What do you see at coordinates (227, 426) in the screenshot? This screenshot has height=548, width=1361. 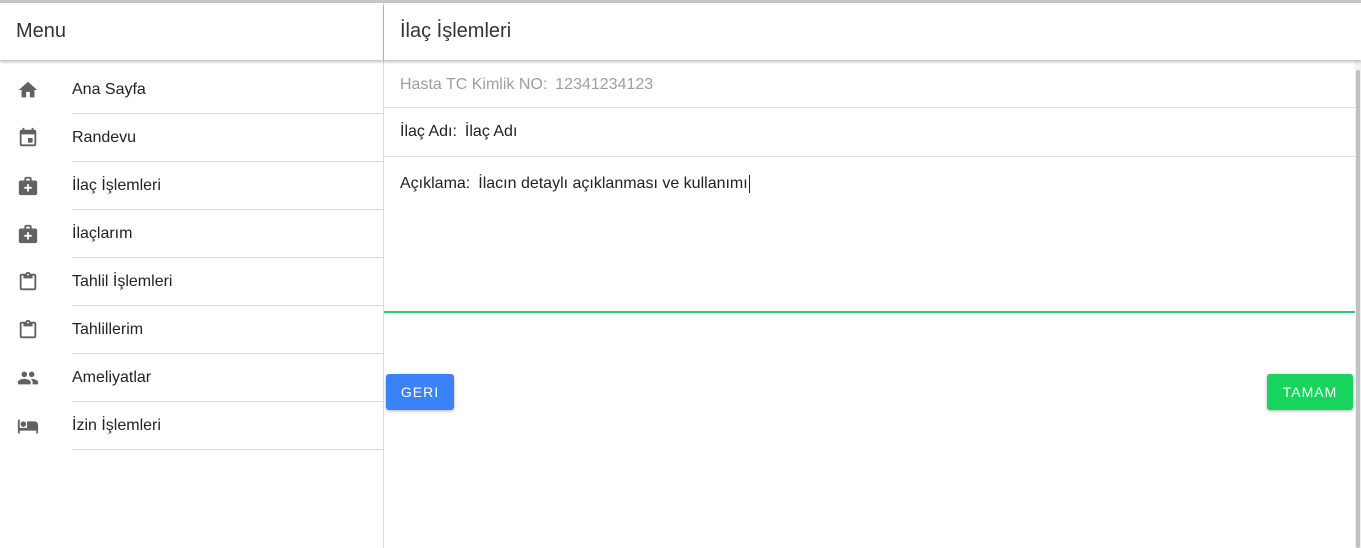 I see `sidebar-item-label: İzin İşlemleri` at bounding box center [227, 426].